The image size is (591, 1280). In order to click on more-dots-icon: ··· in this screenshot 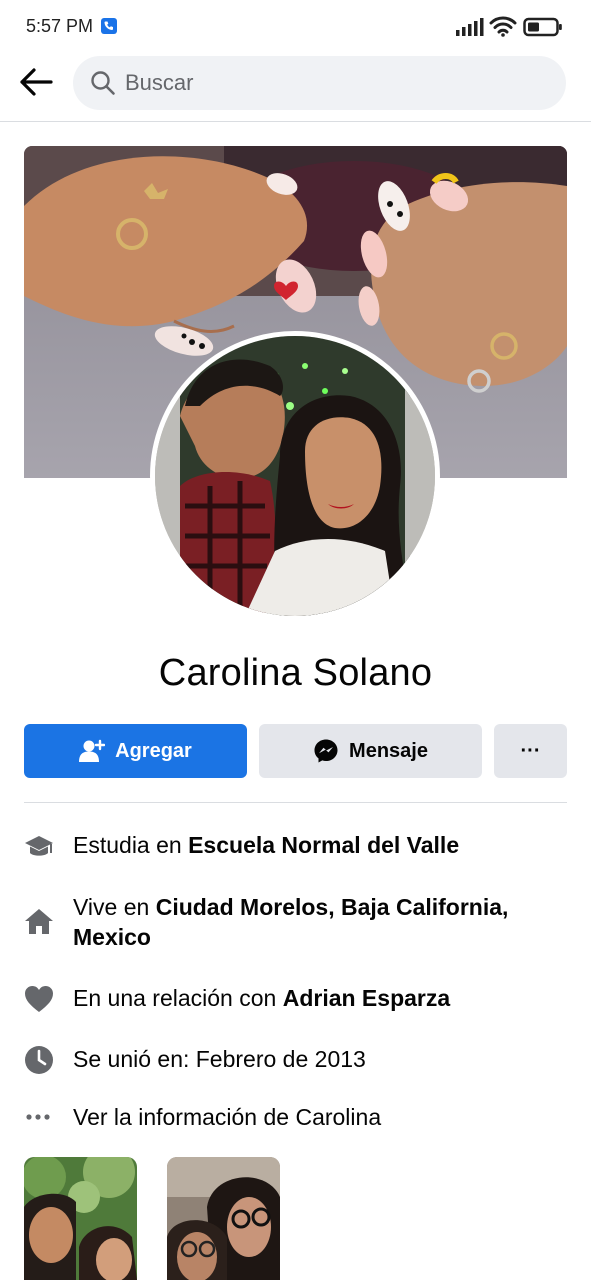, I will do `click(530, 750)`.